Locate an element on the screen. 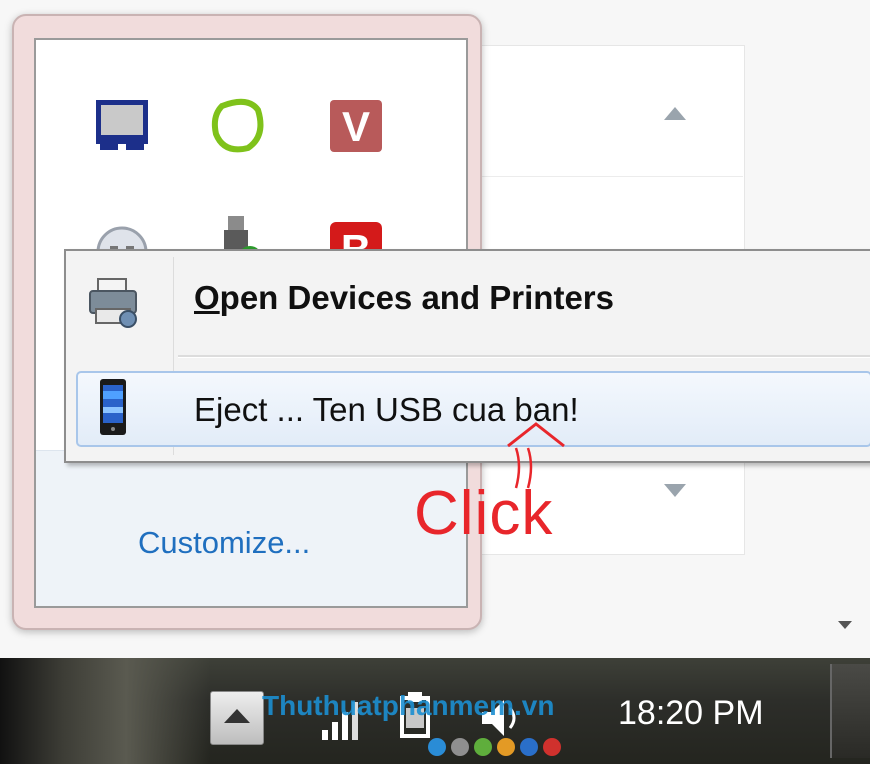 The image size is (870, 764). scroll-down-arrow-icon is located at coordinates (675, 490).